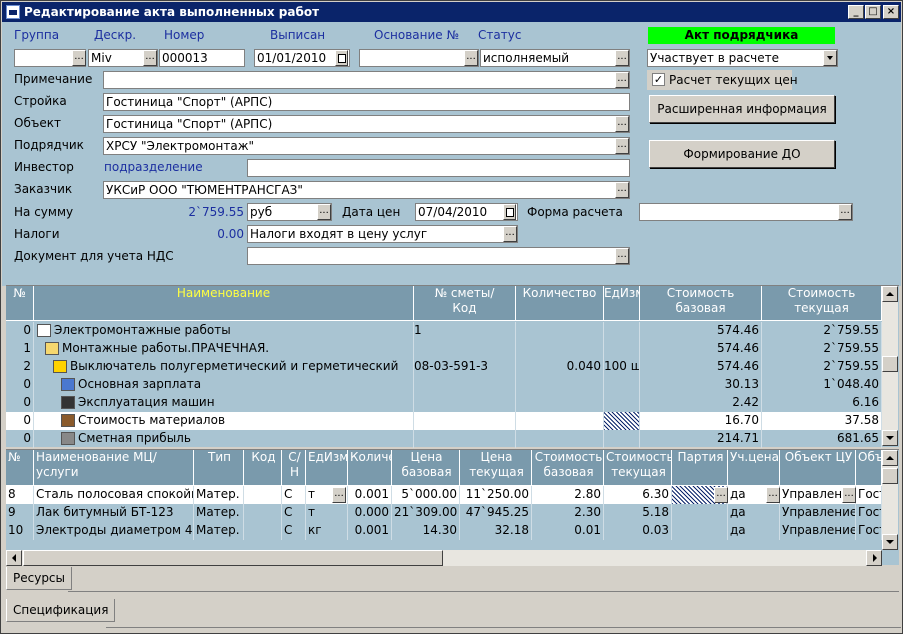  Describe the element at coordinates (370, 468) in the screenshot. I see `col-qty-header: Количе` at that location.